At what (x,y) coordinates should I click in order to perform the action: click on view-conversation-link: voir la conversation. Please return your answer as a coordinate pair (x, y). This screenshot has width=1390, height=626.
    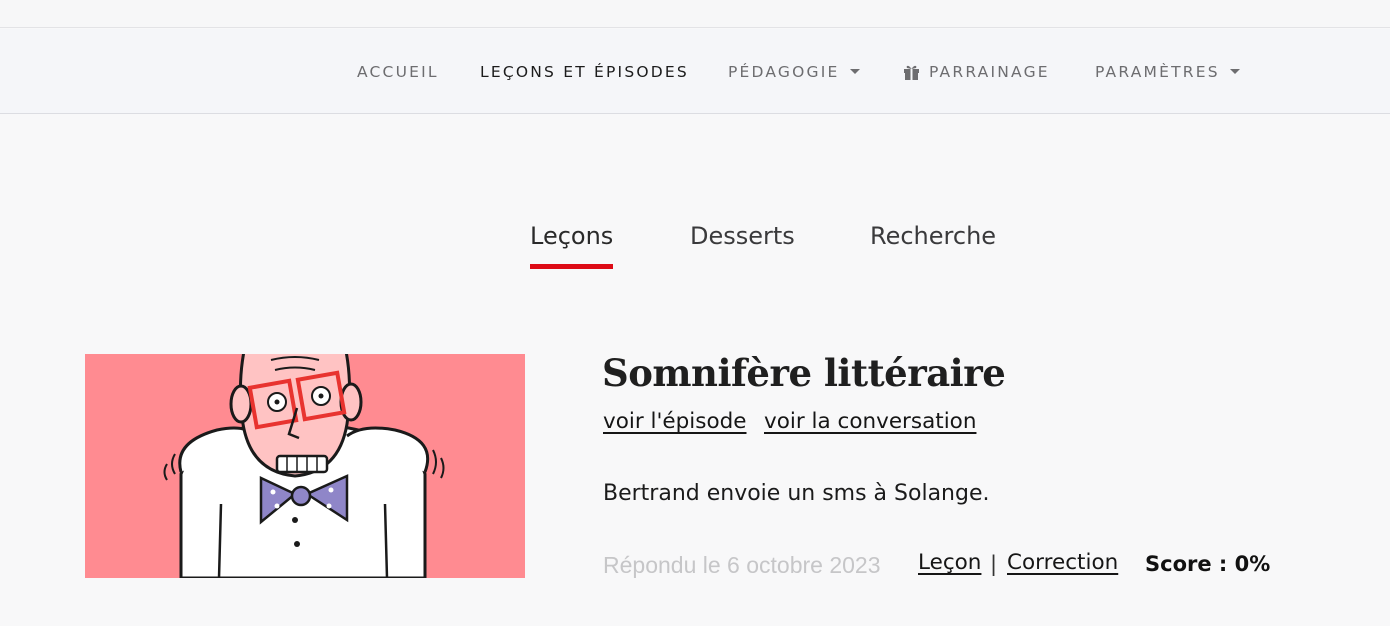
    Looking at the image, I should click on (870, 421).